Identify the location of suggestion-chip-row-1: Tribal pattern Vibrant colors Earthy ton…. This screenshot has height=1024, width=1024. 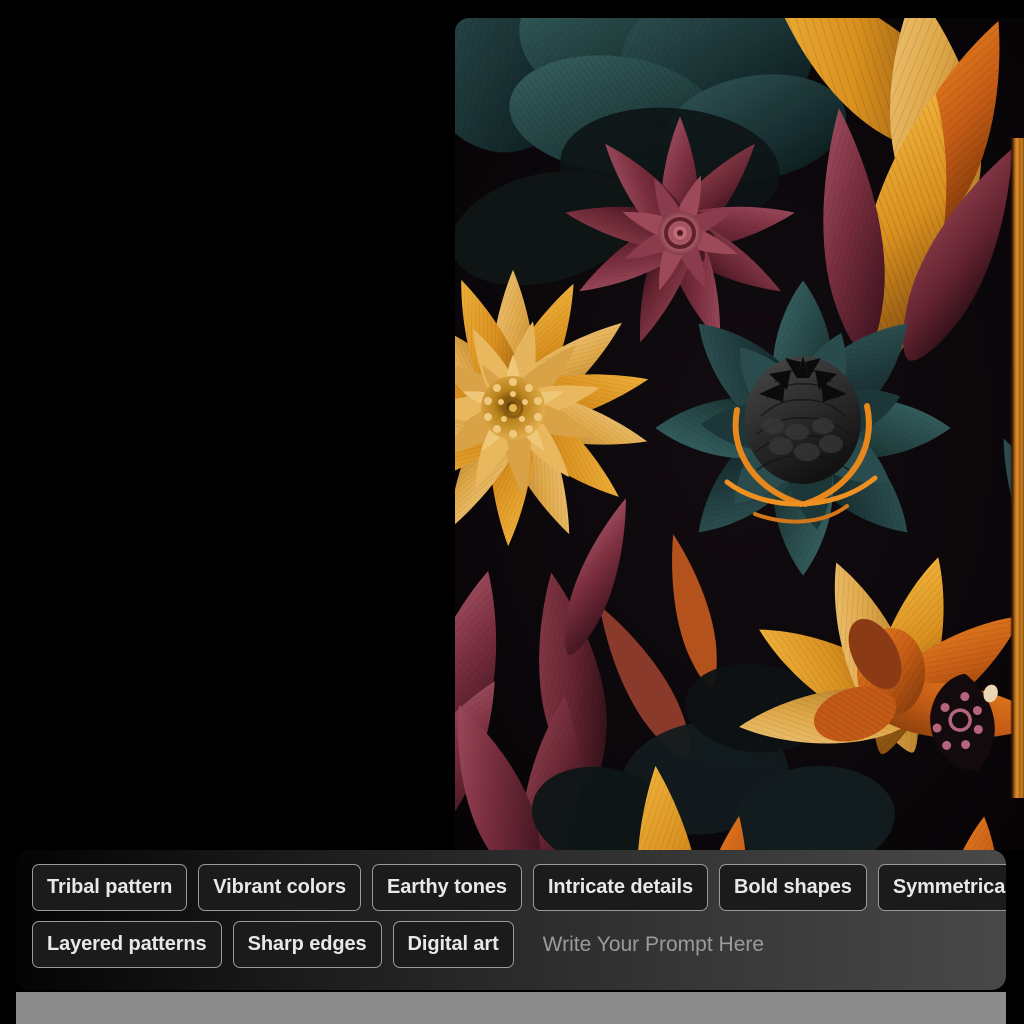
(519, 887).